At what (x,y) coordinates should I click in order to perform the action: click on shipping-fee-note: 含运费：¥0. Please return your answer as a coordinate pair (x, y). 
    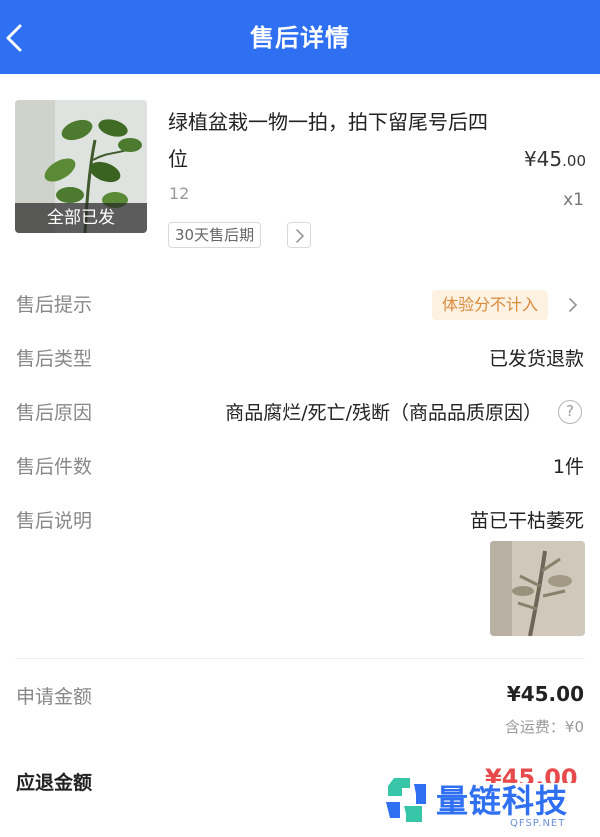
    Looking at the image, I should click on (544, 727).